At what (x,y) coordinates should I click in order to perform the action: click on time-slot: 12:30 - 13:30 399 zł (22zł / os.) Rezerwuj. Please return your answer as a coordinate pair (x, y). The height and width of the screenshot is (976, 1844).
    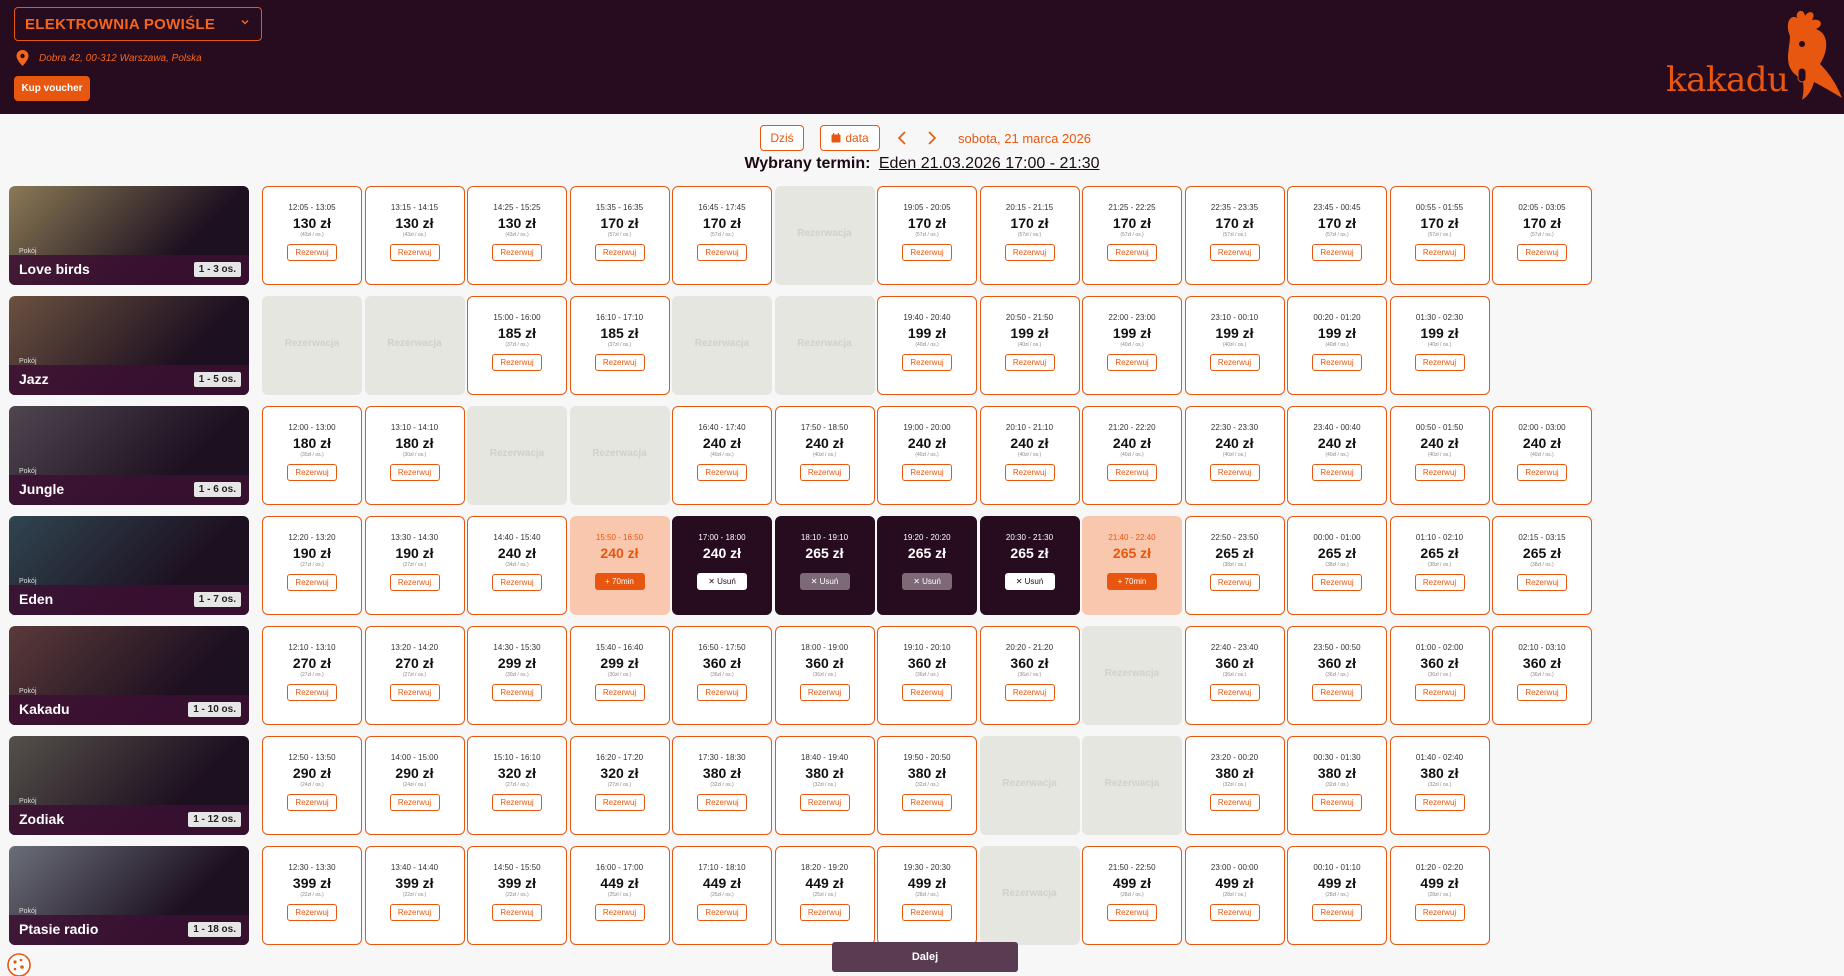
    Looking at the image, I should click on (312, 895).